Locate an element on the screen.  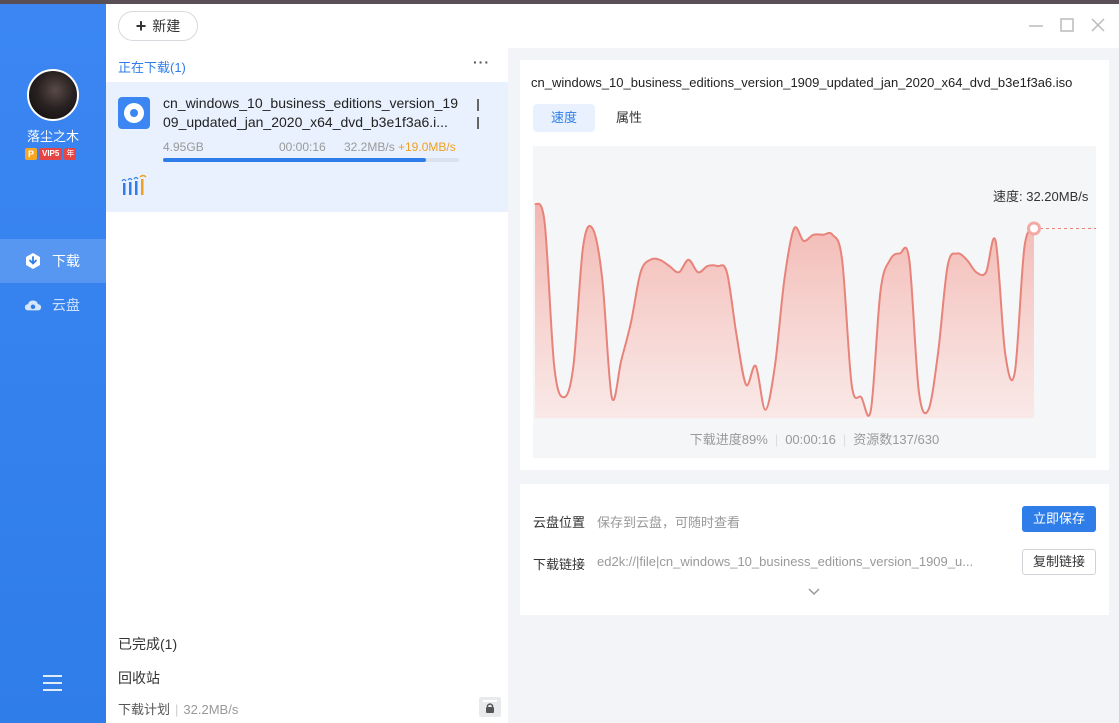
time-text: 00:00:16 is located at coordinates (810, 439).